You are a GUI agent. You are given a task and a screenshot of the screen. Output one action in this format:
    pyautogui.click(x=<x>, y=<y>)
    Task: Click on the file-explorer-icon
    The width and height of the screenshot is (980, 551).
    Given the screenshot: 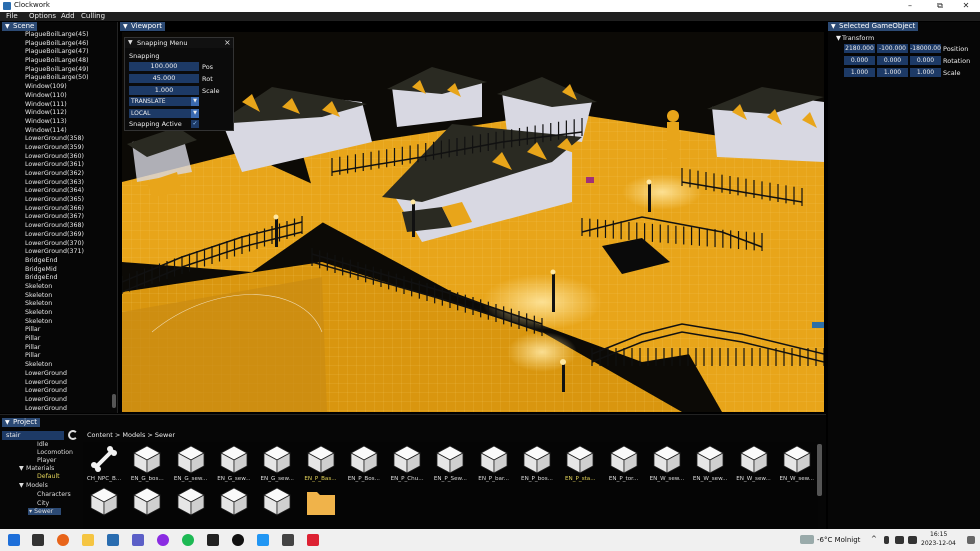 What is the action you would take?
    pyautogui.click(x=88, y=540)
    